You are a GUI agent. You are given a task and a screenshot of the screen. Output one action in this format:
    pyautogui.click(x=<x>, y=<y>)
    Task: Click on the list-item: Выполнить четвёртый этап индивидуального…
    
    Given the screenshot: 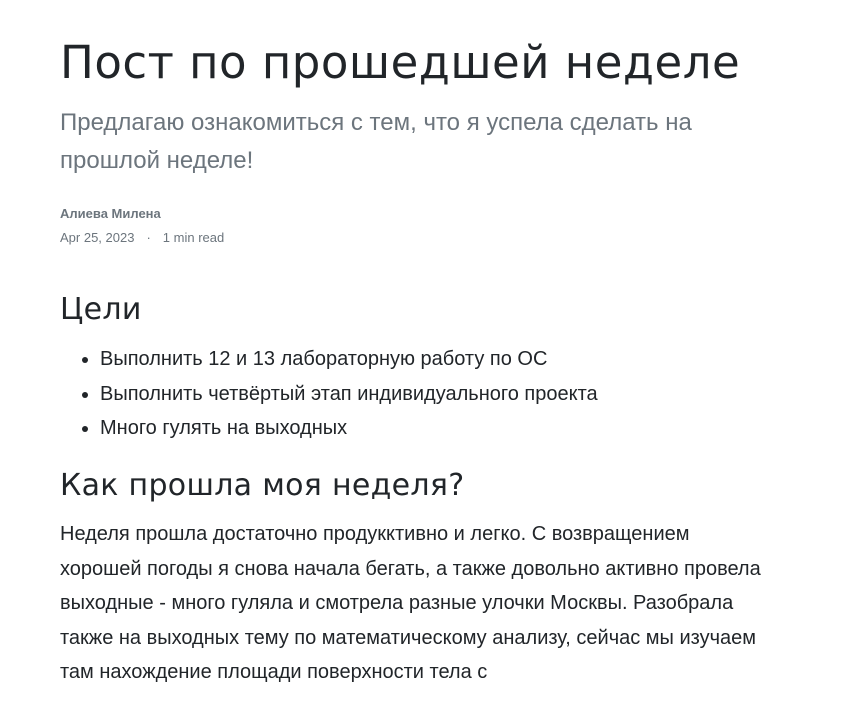 What is the action you would take?
    pyautogui.click(x=349, y=394)
    